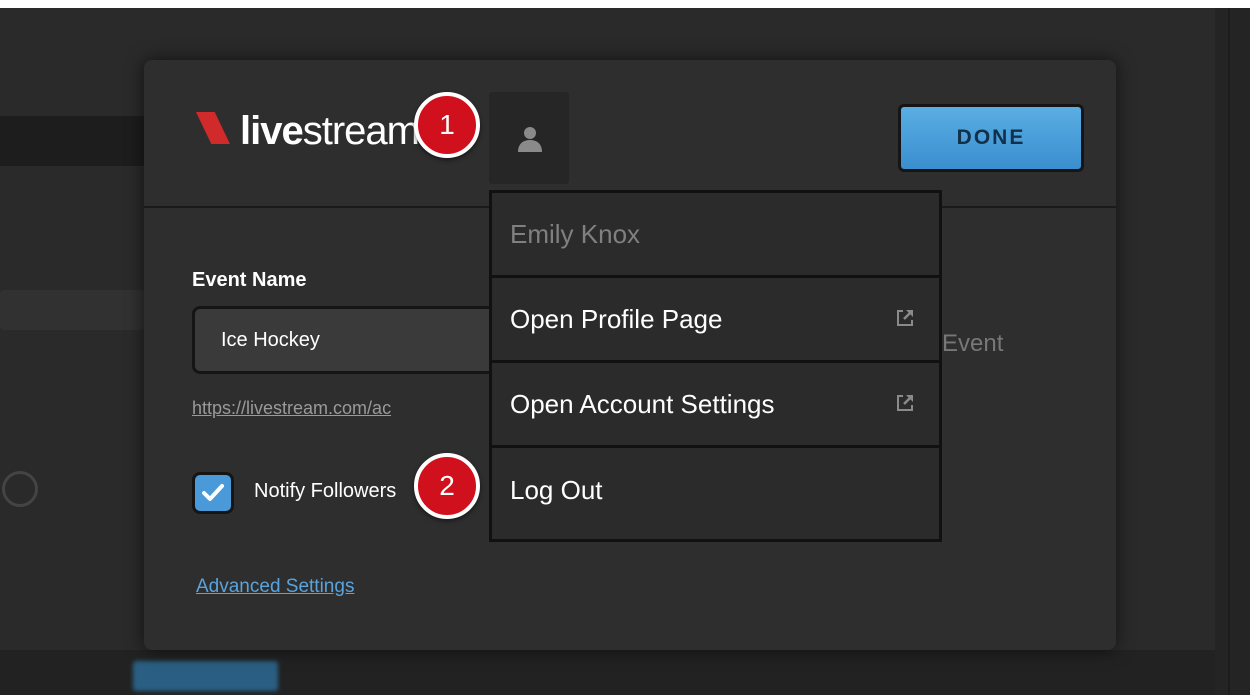  I want to click on logo-text-regular: stream, so click(361, 131).